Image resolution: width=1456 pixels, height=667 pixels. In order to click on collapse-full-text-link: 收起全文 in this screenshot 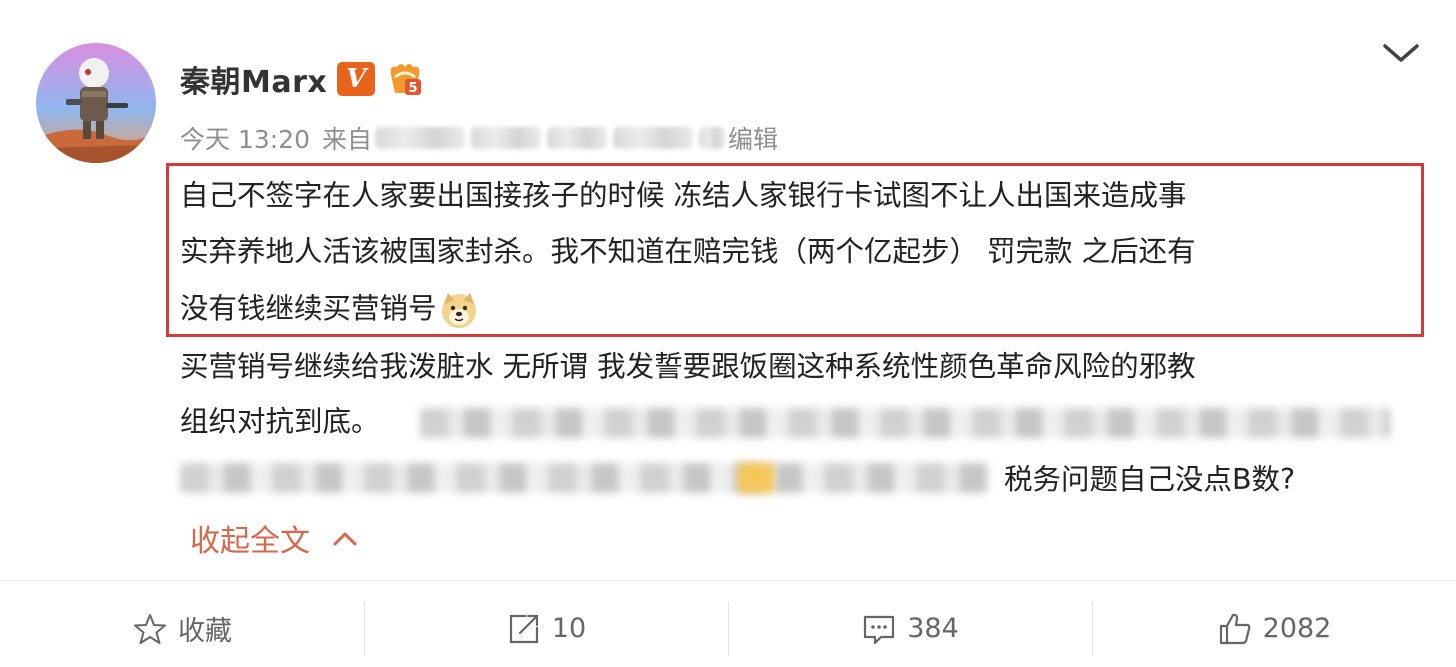, I will do `click(274, 538)`.